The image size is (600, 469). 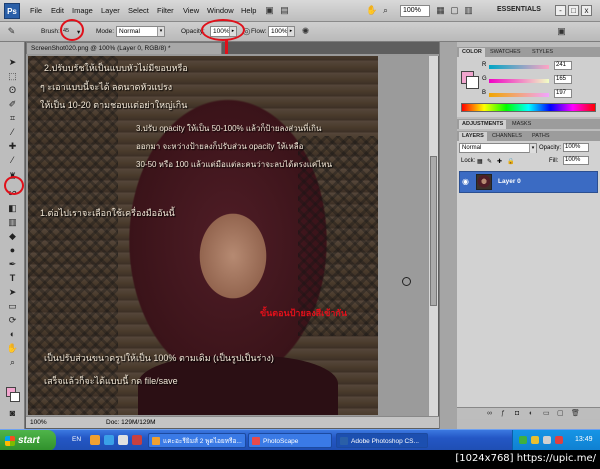 I want to click on start-button: start, so click(x=28, y=440).